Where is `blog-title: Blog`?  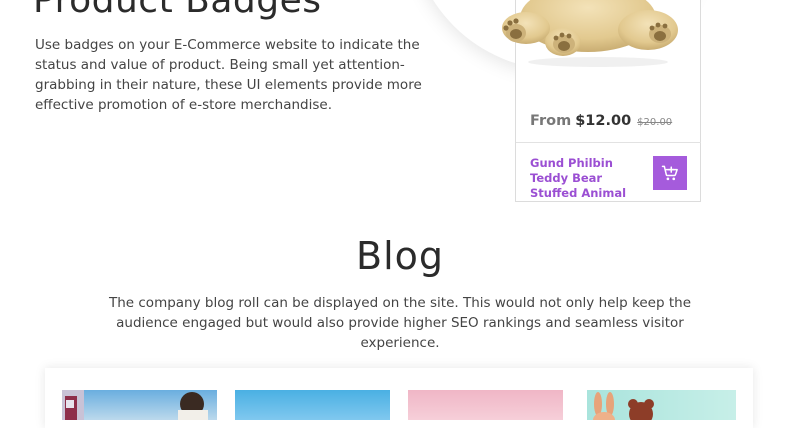
blog-title: Blog is located at coordinates (400, 256).